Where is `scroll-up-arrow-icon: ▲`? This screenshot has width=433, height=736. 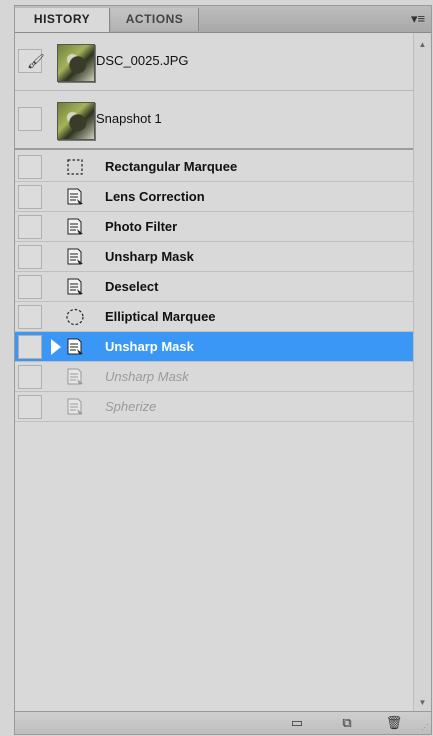 scroll-up-arrow-icon: ▲ is located at coordinates (422, 45).